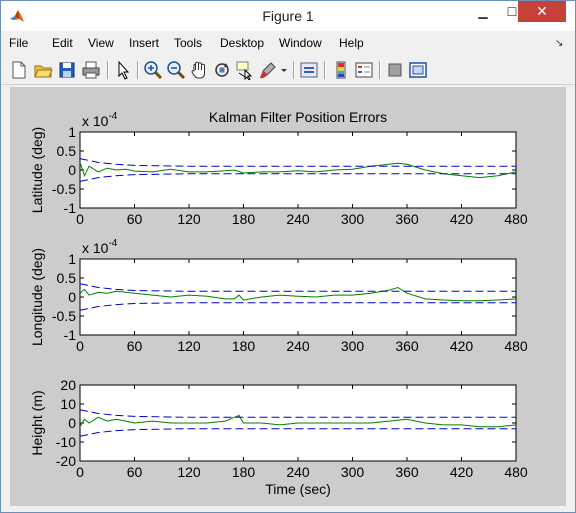 This screenshot has height=513, width=576. Describe the element at coordinates (72, 170) in the screenshot. I see `latitude-ytick-label: 0` at that location.